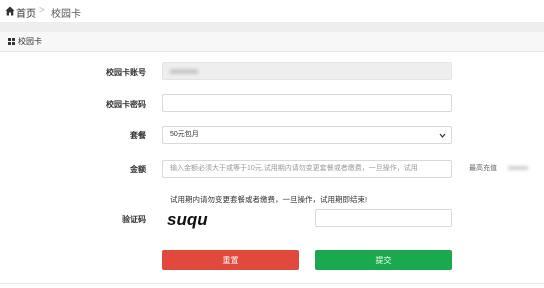 The width and height of the screenshot is (544, 288). I want to click on masked-account-value, so click(184, 71).